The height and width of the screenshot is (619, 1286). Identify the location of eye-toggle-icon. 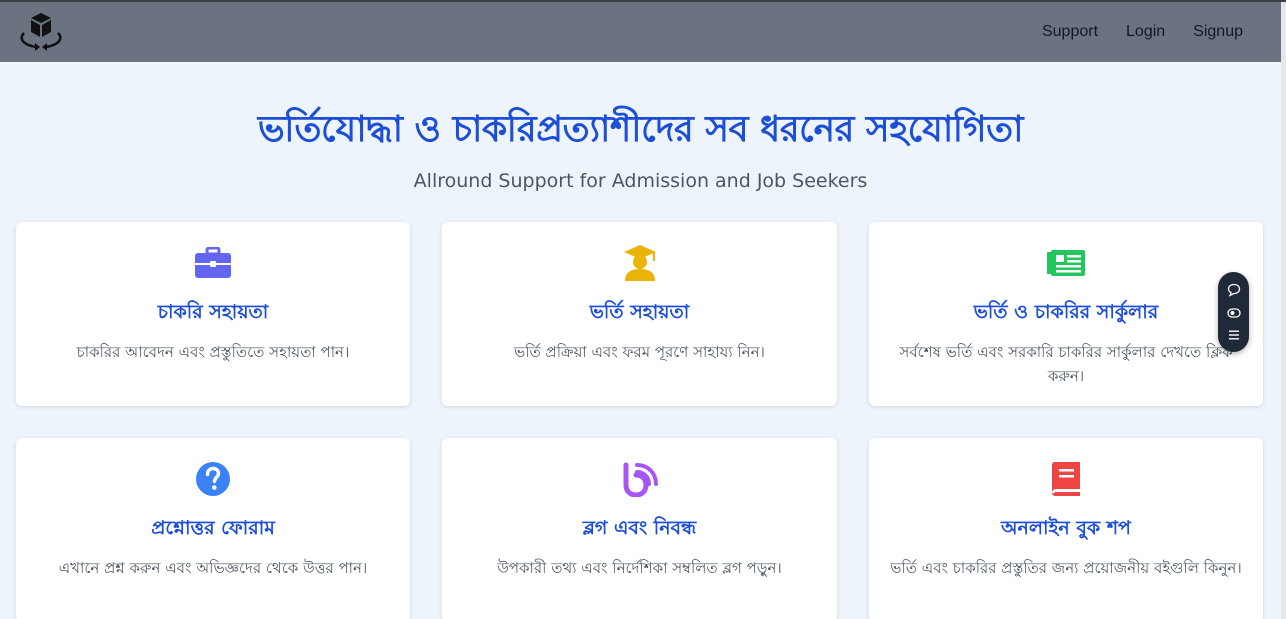
(1233, 313).